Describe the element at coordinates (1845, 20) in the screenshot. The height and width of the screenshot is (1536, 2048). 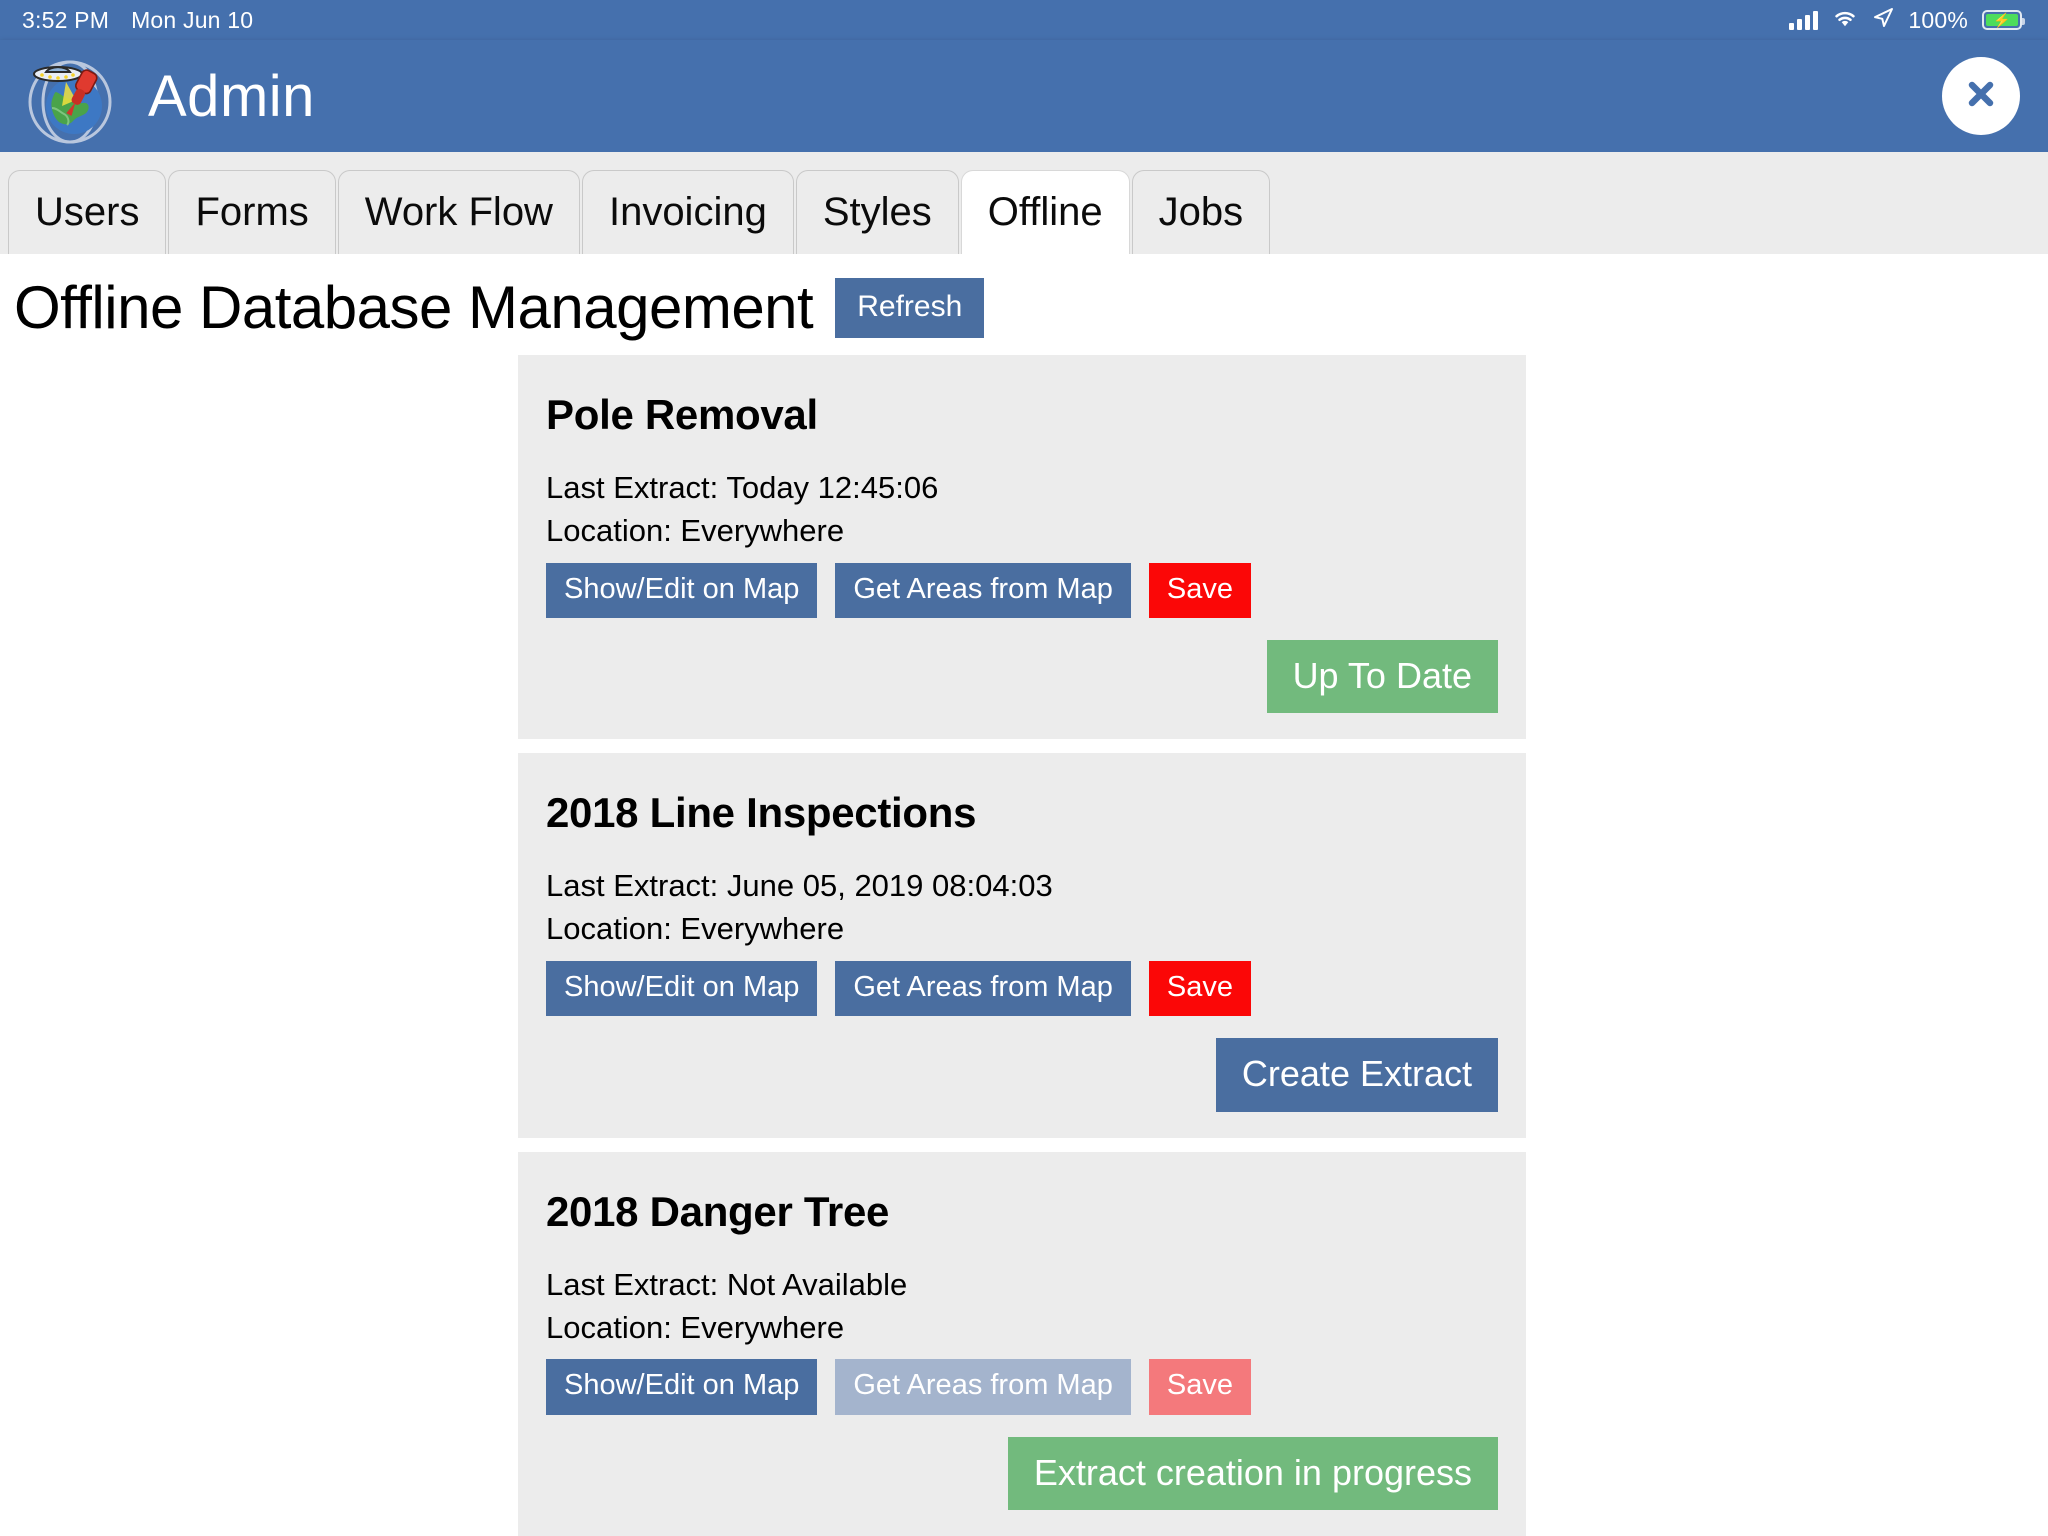
I see `wifi-icon` at that location.